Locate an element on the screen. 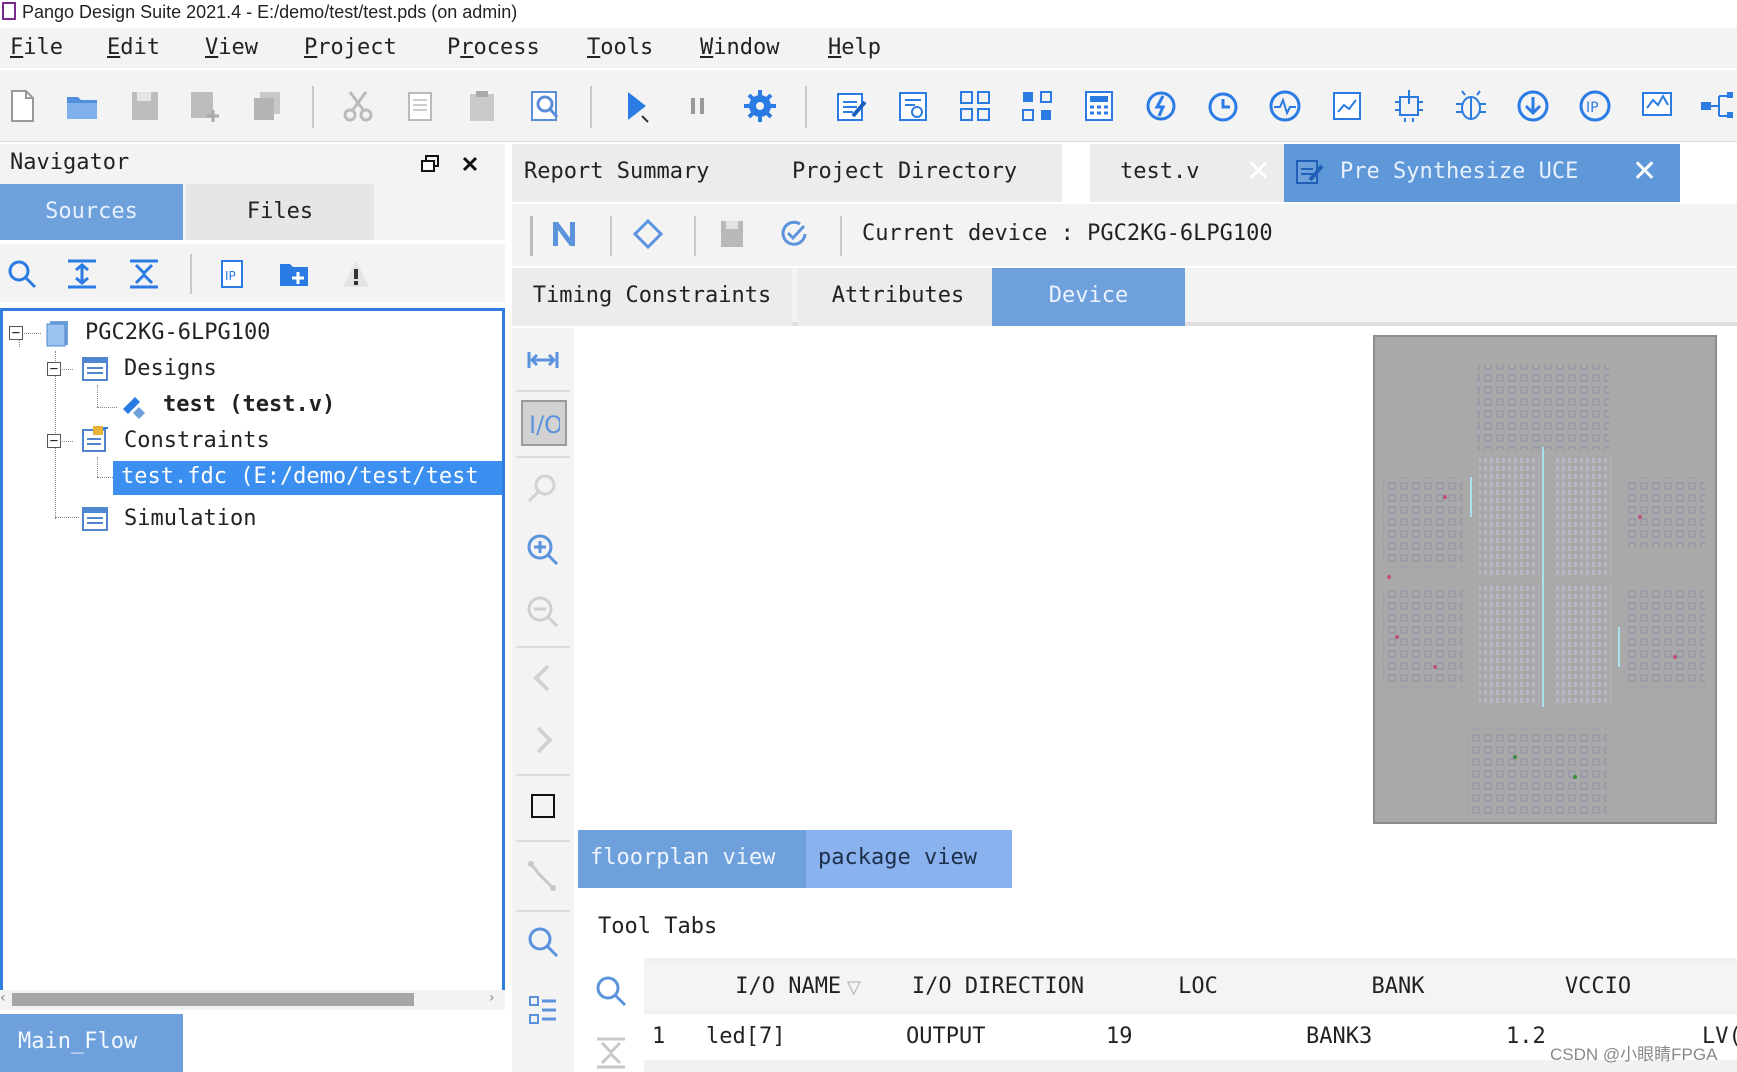  copy-icon is located at coordinates (420, 106).